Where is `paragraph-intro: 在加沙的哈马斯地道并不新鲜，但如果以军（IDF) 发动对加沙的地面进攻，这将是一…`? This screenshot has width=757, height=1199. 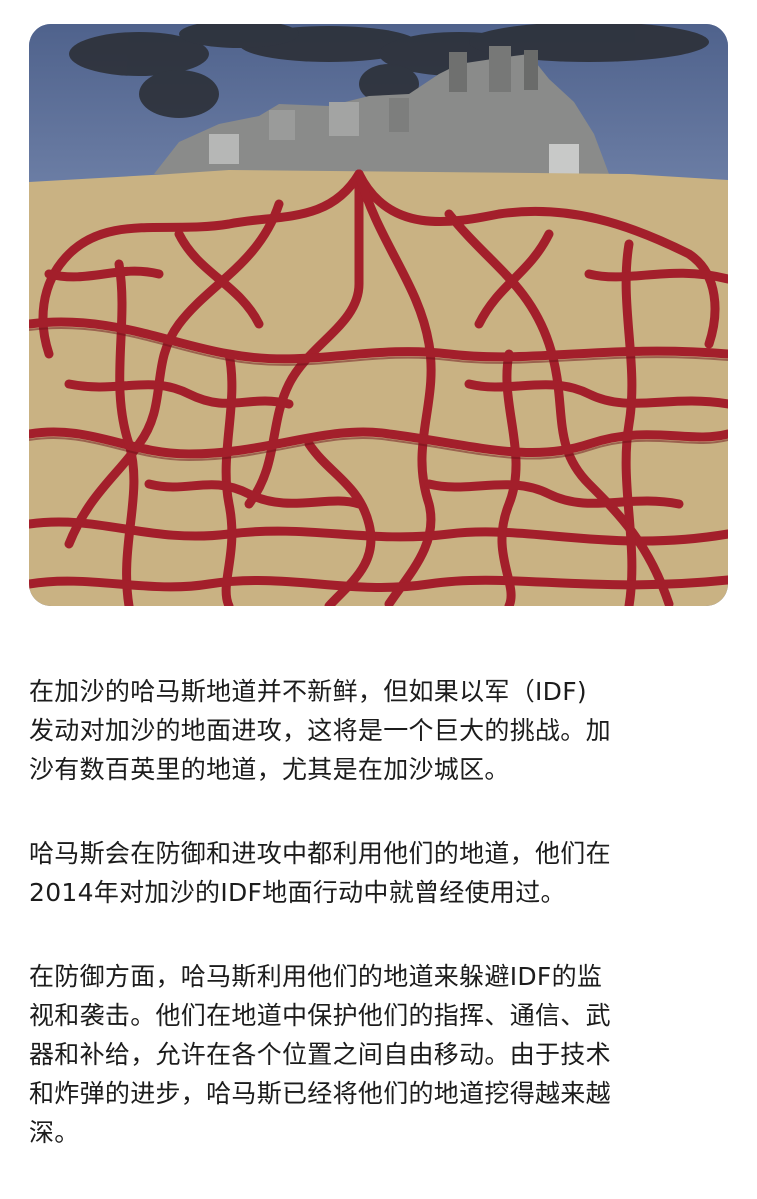
paragraph-intro: 在加沙的哈马斯地道并不新鲜，但如果以军（IDF) 发动对加沙的地面进攻，这将是一… is located at coordinates (320, 730).